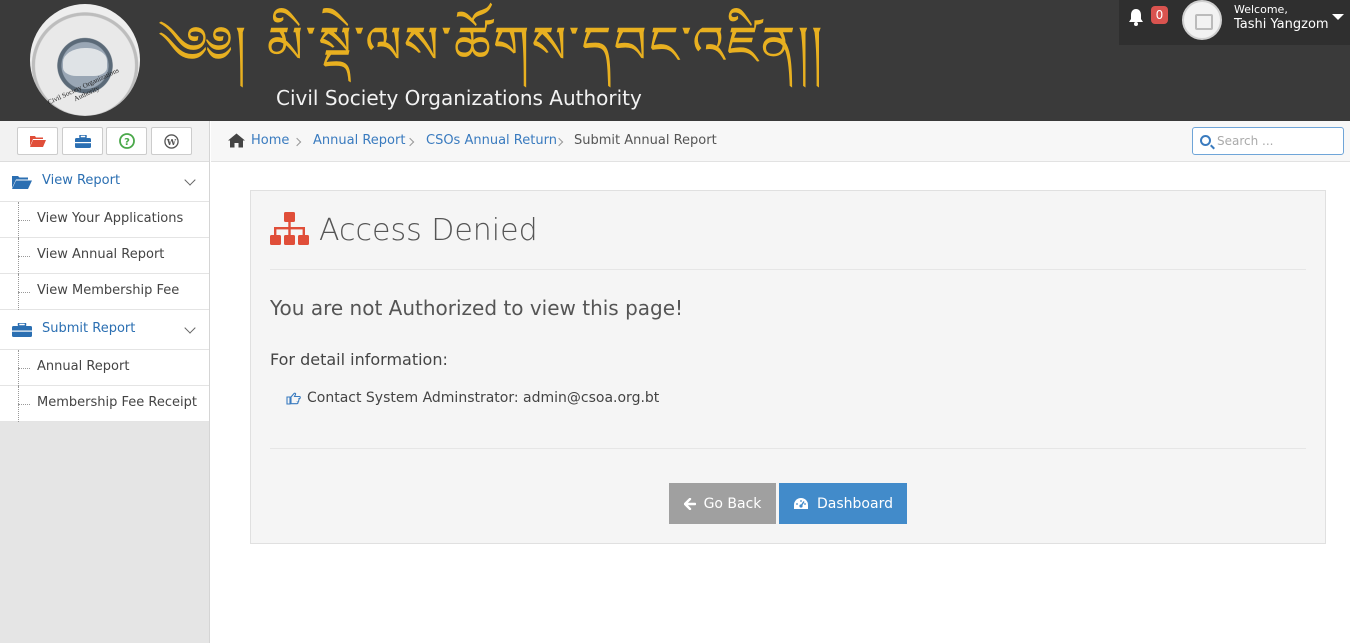  Describe the element at coordinates (1338, 17) in the screenshot. I see `user-menu-caret-icon` at that location.